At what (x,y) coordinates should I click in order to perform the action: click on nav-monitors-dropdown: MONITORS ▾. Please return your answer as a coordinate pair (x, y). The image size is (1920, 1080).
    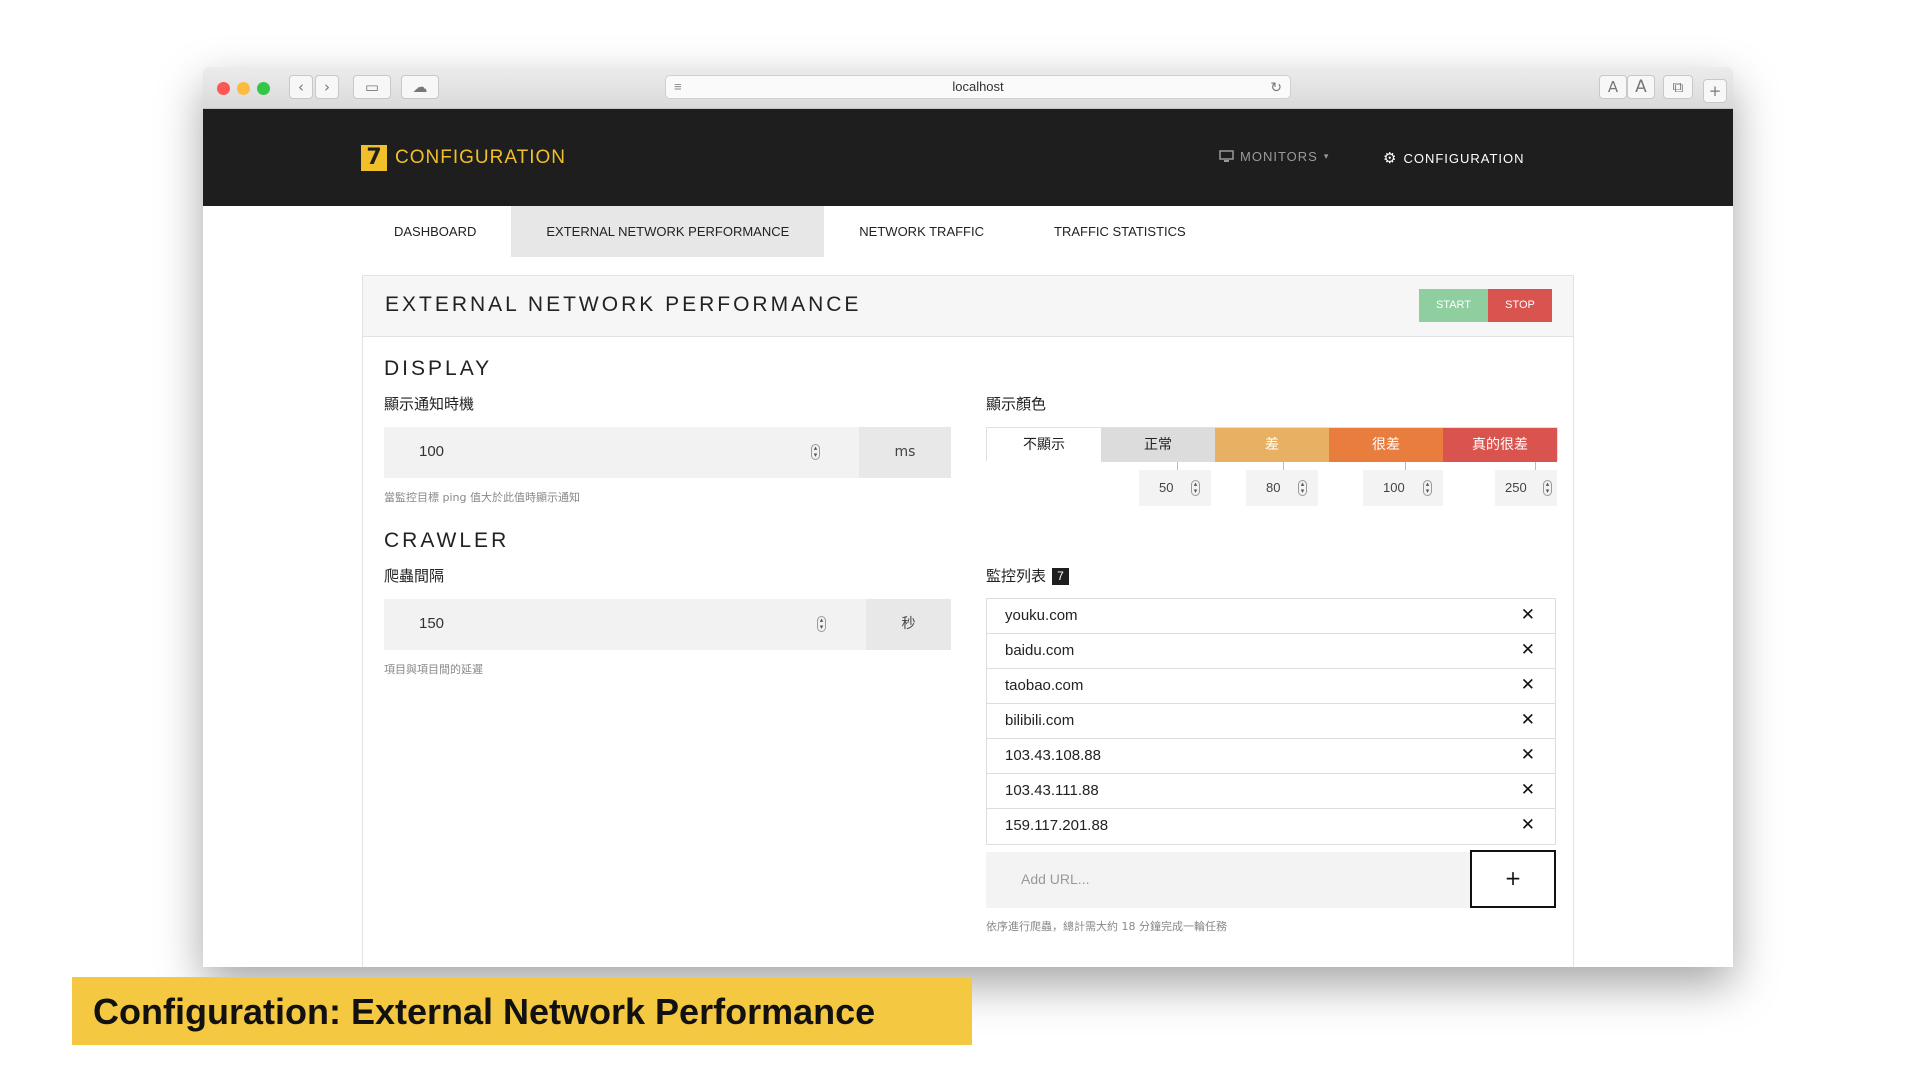
    Looking at the image, I should click on (1274, 156).